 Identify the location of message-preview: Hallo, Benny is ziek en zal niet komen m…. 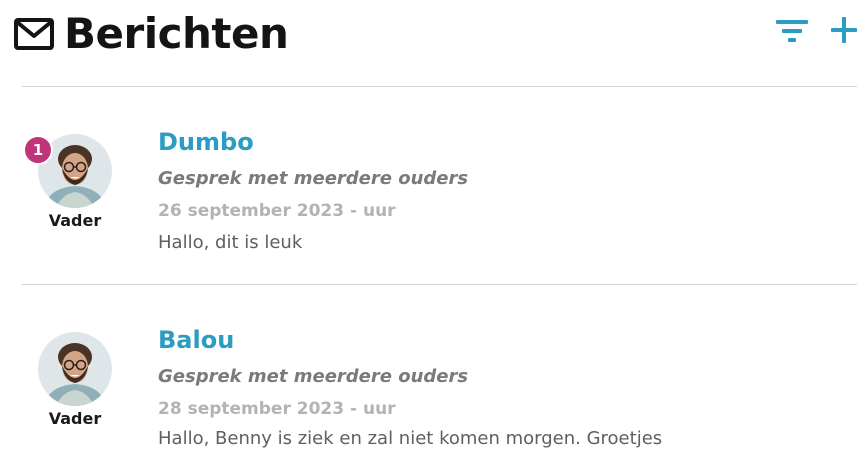
(410, 438).